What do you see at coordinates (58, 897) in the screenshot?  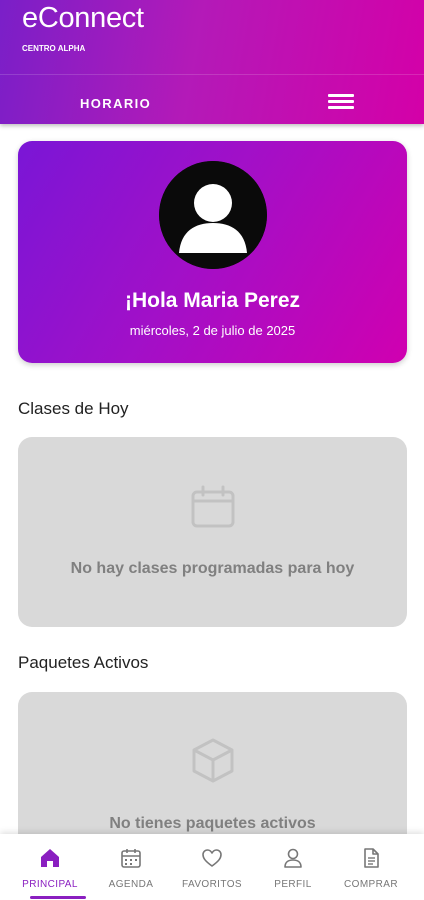 I see `active-tab-indicator` at bounding box center [58, 897].